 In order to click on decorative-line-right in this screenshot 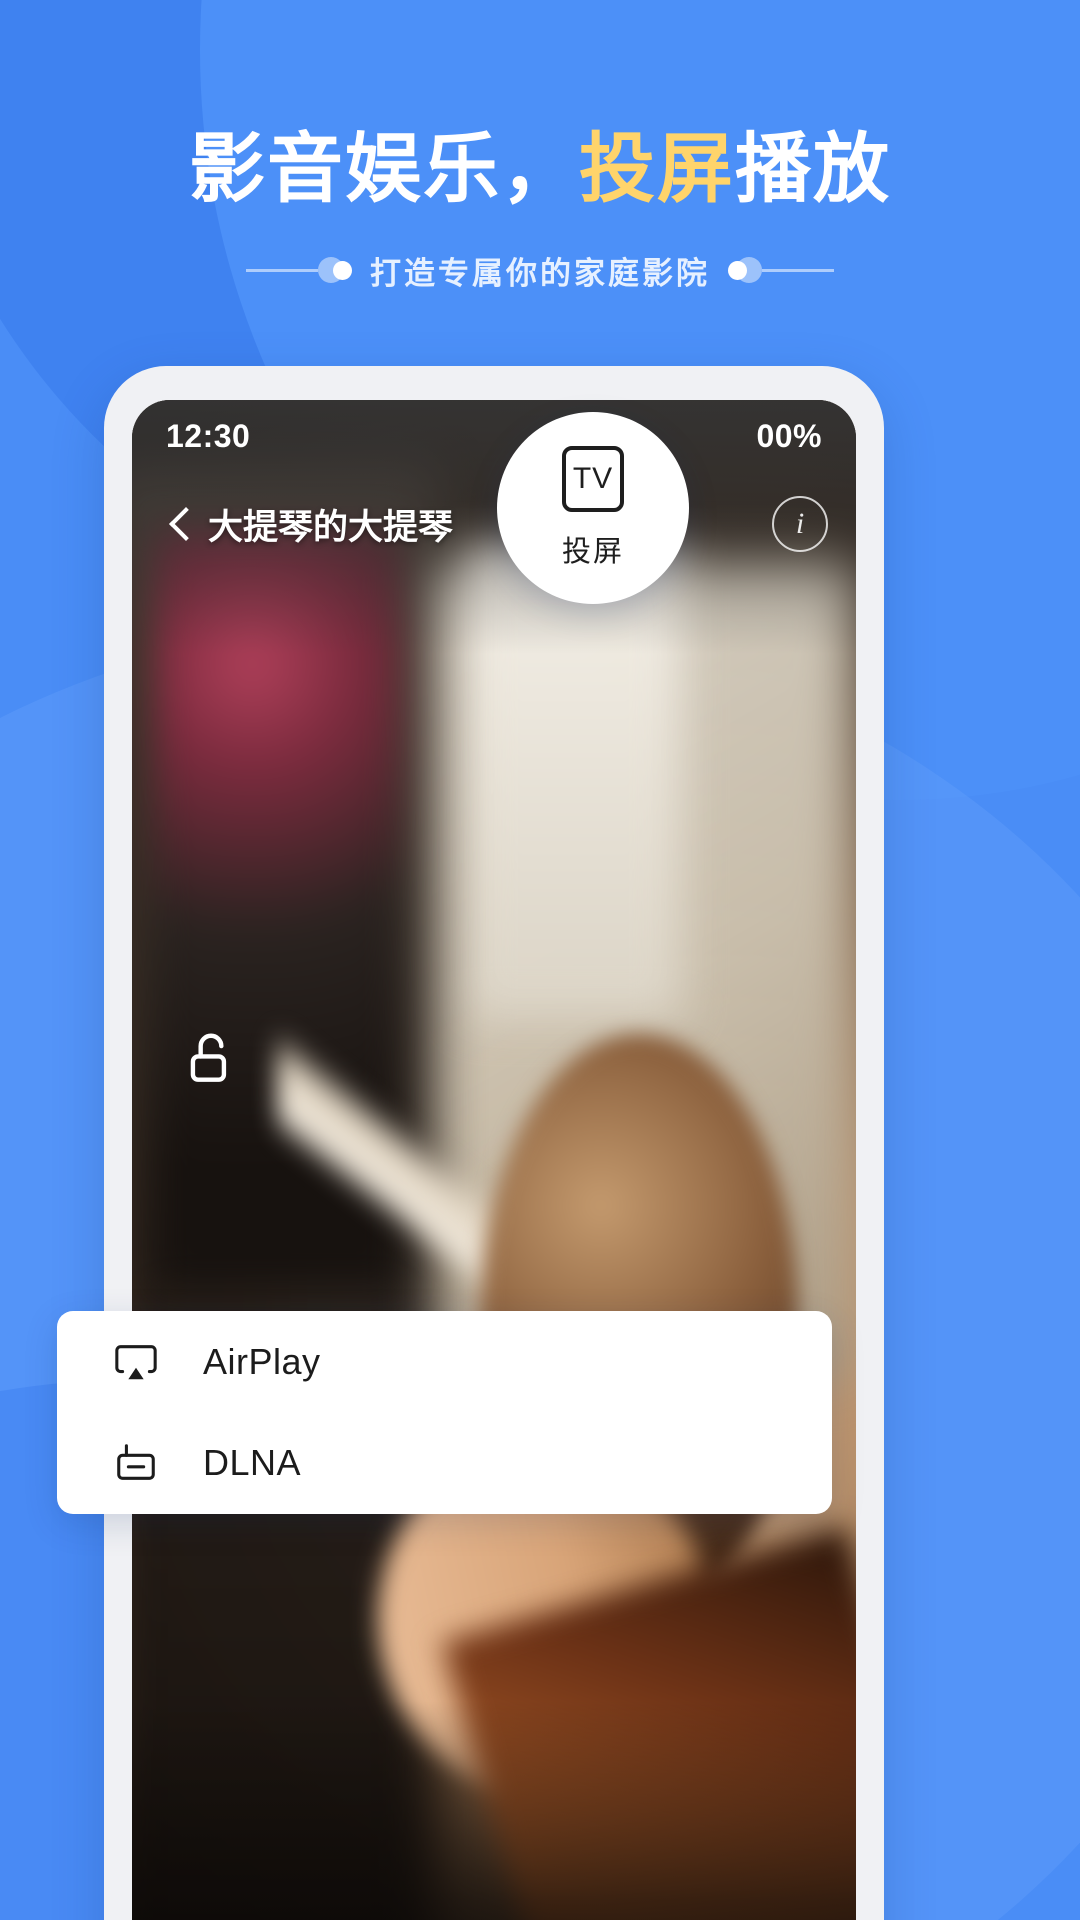, I will do `click(781, 270)`.